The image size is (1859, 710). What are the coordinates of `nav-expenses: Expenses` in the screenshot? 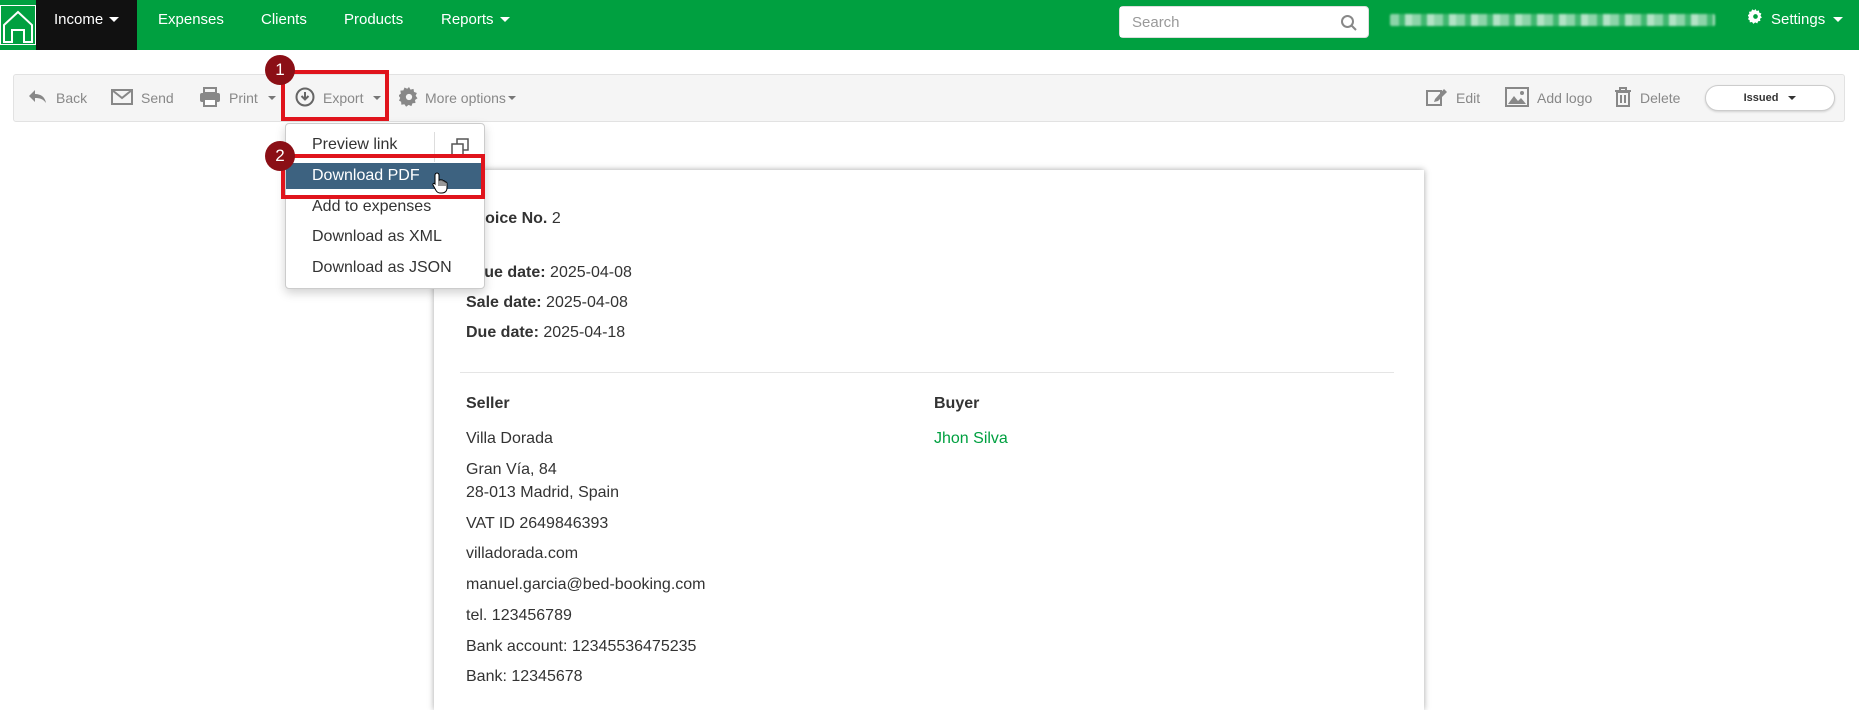 It's located at (191, 25).